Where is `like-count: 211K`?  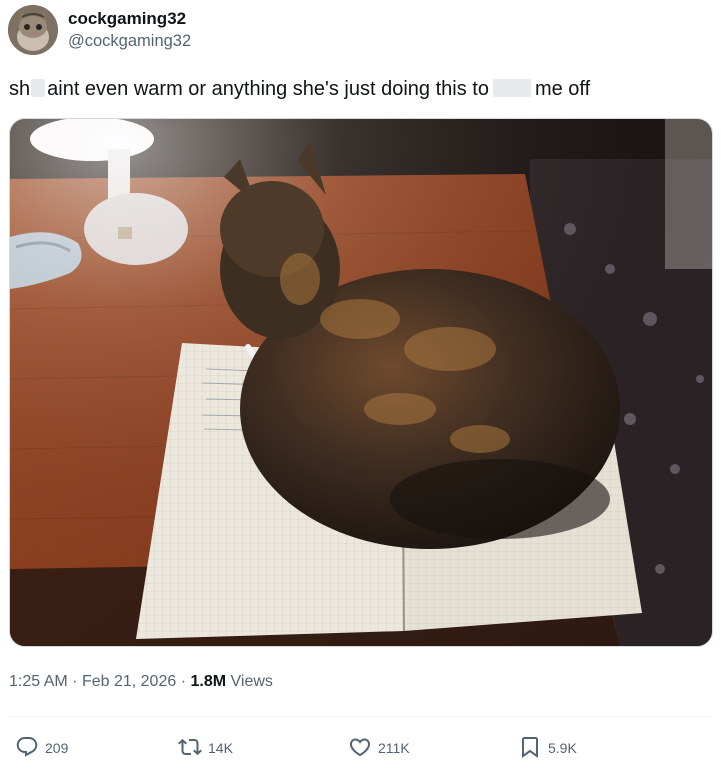
like-count: 211K is located at coordinates (394, 748).